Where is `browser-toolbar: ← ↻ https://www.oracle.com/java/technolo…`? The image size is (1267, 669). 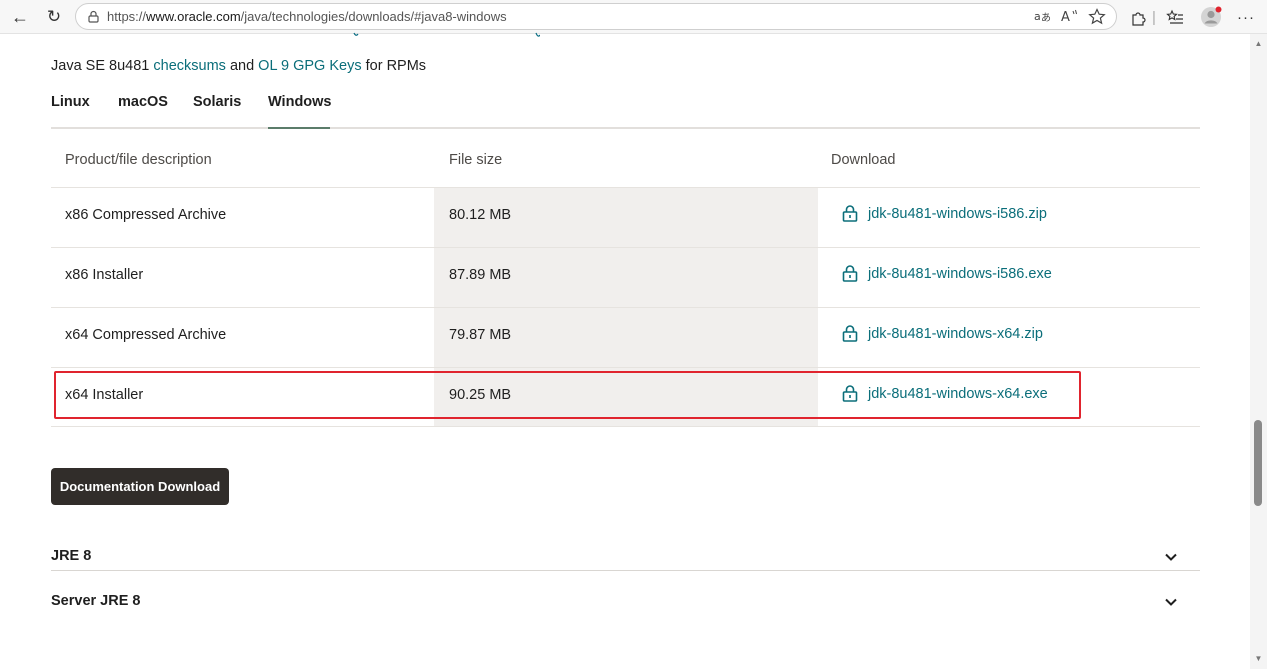
browser-toolbar: ← ↻ https://www.oracle.com/java/technolo… is located at coordinates (633, 17).